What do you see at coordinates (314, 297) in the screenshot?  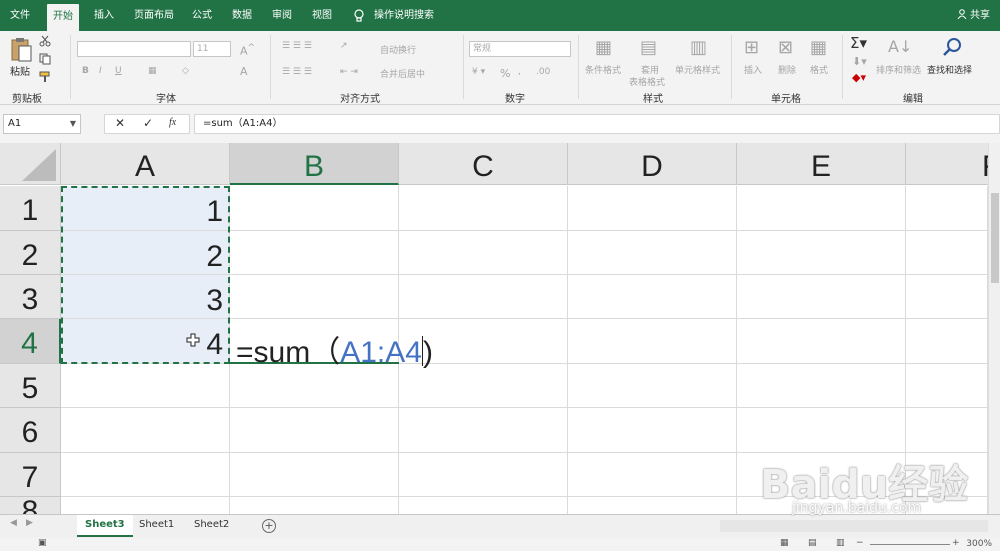 I see `cell-b3` at bounding box center [314, 297].